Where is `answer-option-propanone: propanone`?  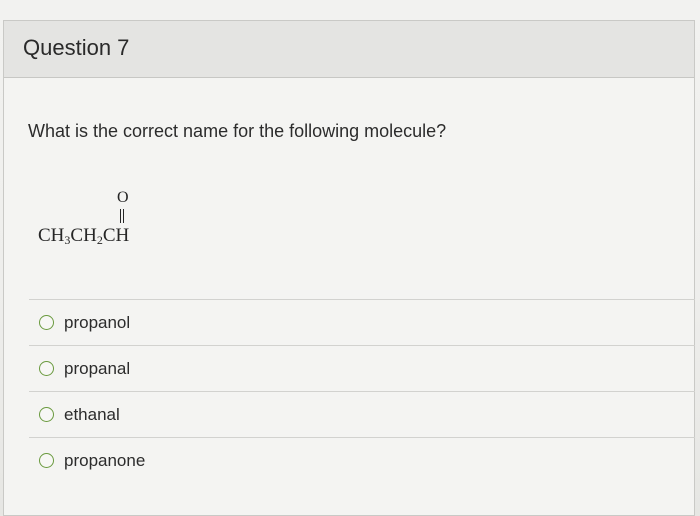 answer-option-propanone: propanone is located at coordinates (362, 460).